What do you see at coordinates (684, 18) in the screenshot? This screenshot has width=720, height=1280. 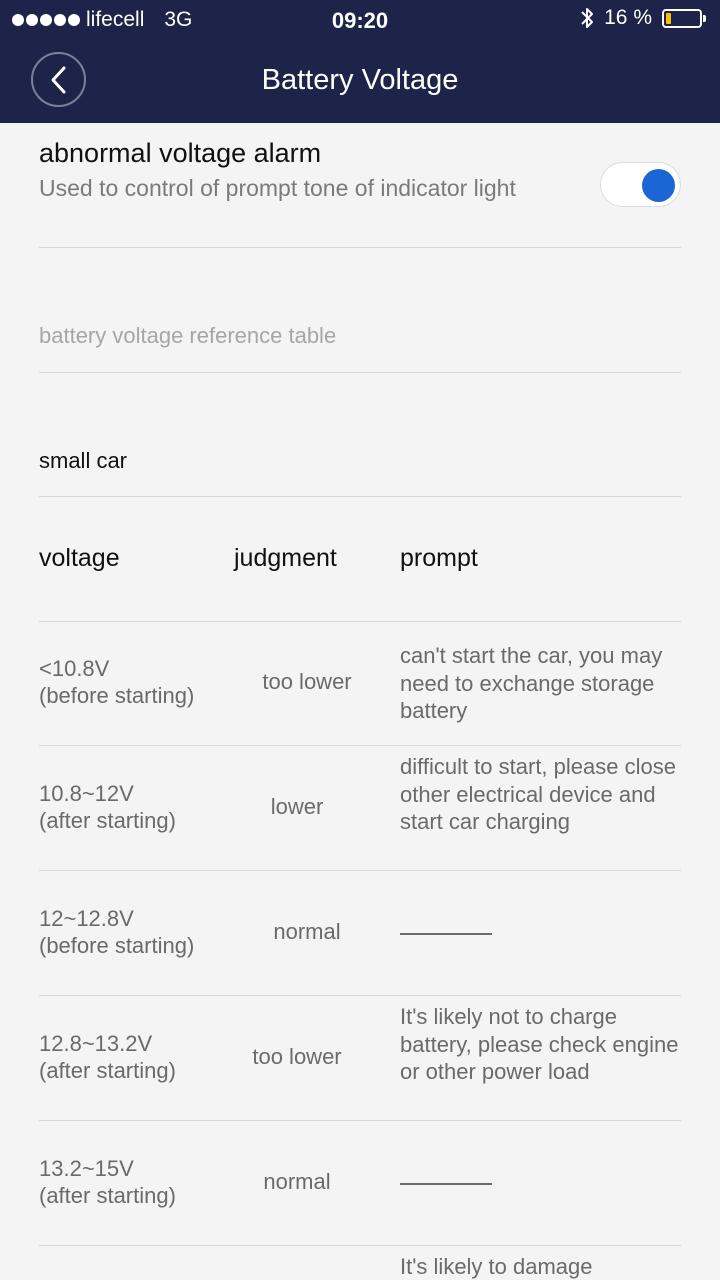 I see `battery-icon` at bounding box center [684, 18].